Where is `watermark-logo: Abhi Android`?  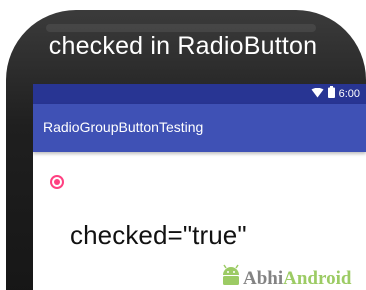
watermark-logo: Abhi Android is located at coordinates (285, 276).